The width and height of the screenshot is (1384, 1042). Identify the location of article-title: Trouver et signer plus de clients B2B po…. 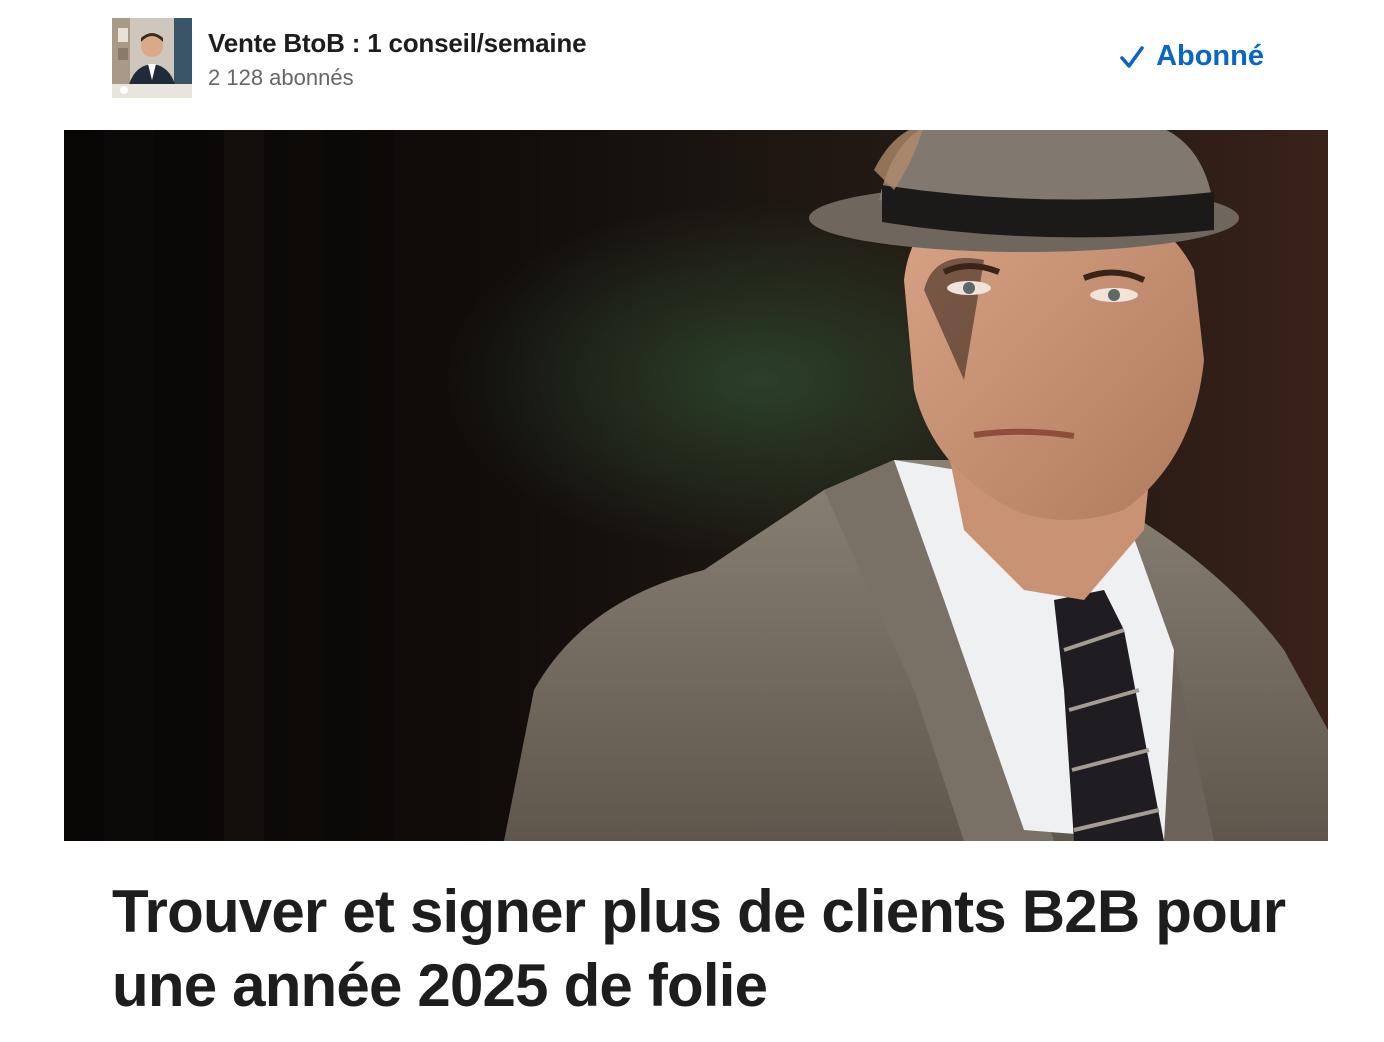
(702, 949).